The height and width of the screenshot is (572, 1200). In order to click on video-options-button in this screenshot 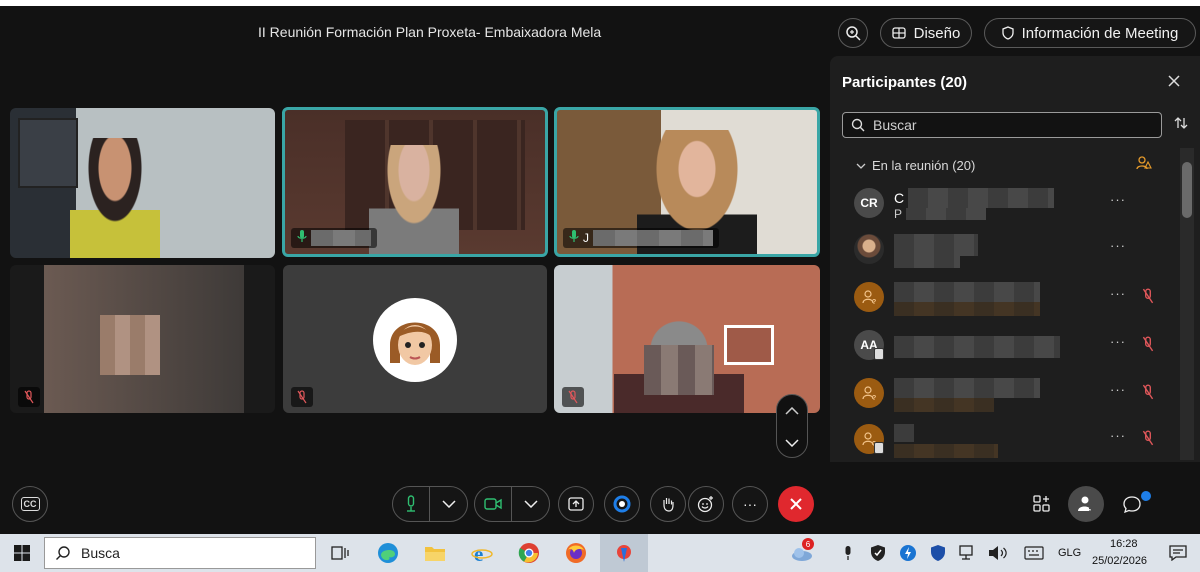, I will do `click(531, 504)`.